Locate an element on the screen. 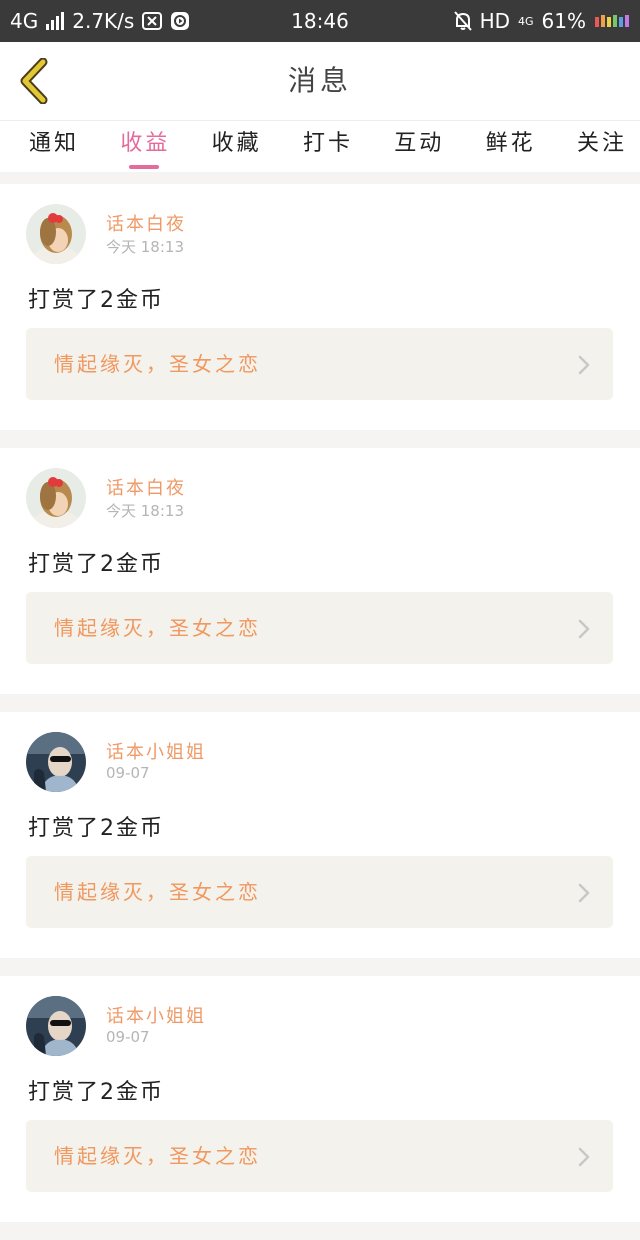 The height and width of the screenshot is (1240, 640). network-type: 4G is located at coordinates (24, 21).